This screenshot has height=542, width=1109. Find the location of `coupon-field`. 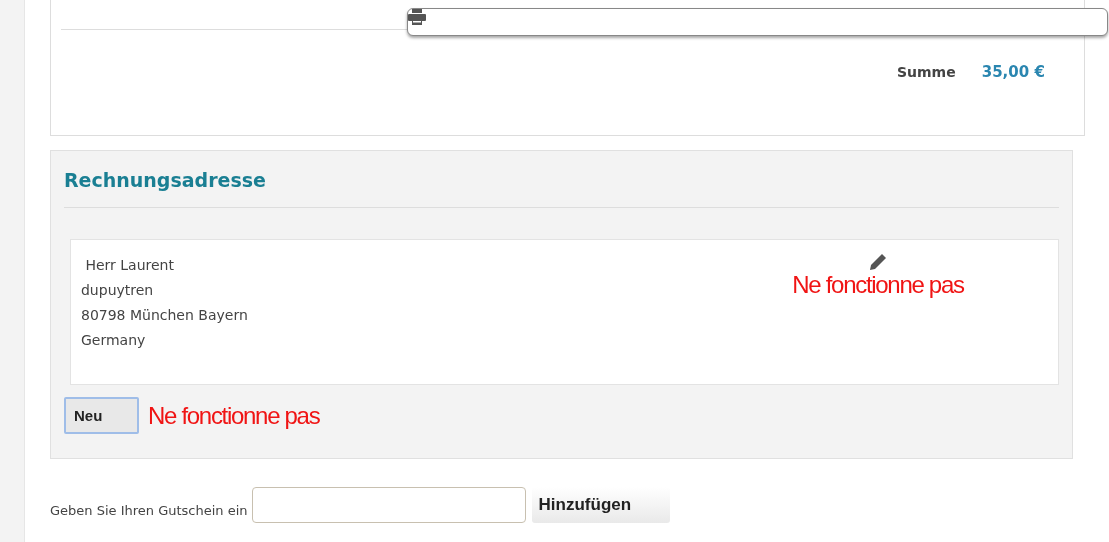

coupon-field is located at coordinates (388, 505).